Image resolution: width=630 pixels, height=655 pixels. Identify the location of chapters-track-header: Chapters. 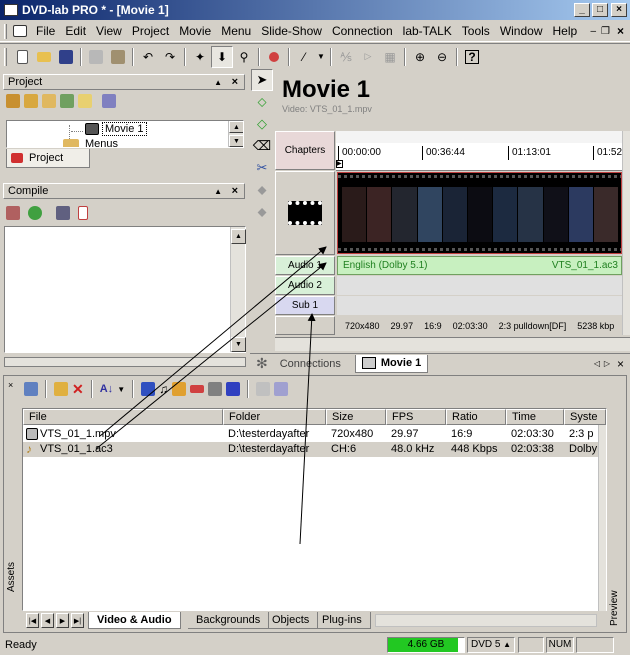
(305, 150).